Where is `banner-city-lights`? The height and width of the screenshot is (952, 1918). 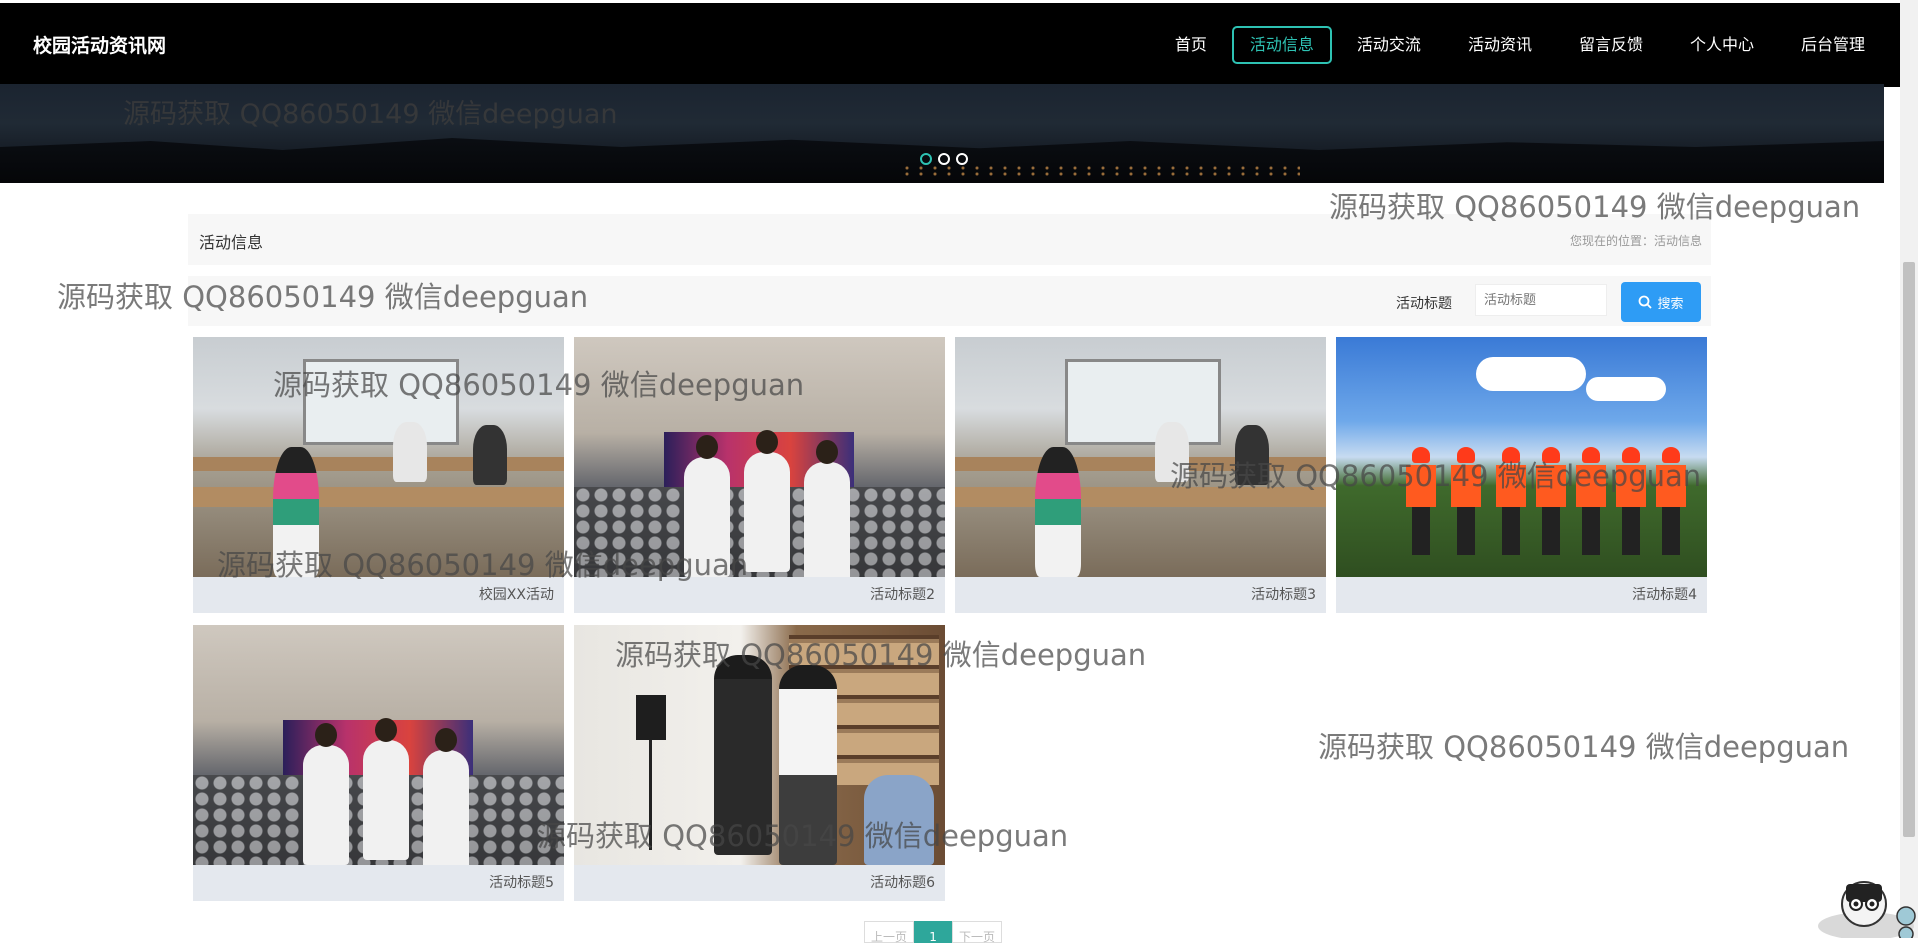
banner-city-lights is located at coordinates (1100, 171).